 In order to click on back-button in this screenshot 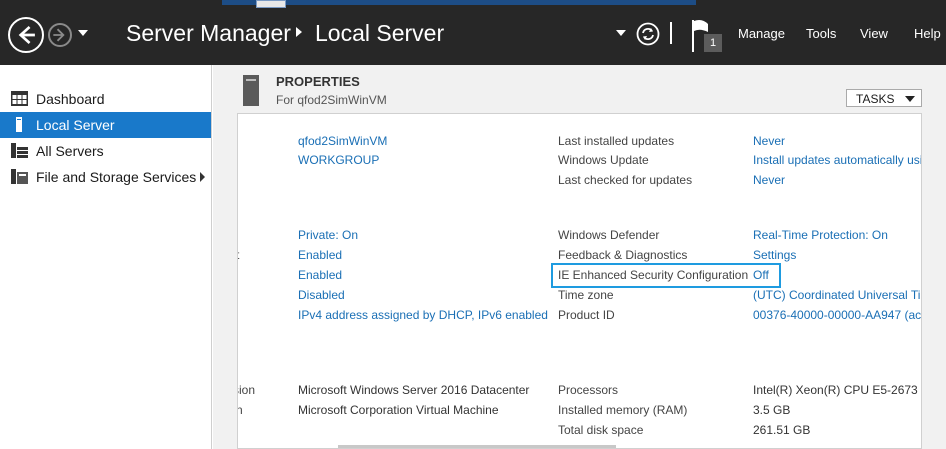, I will do `click(26, 35)`.